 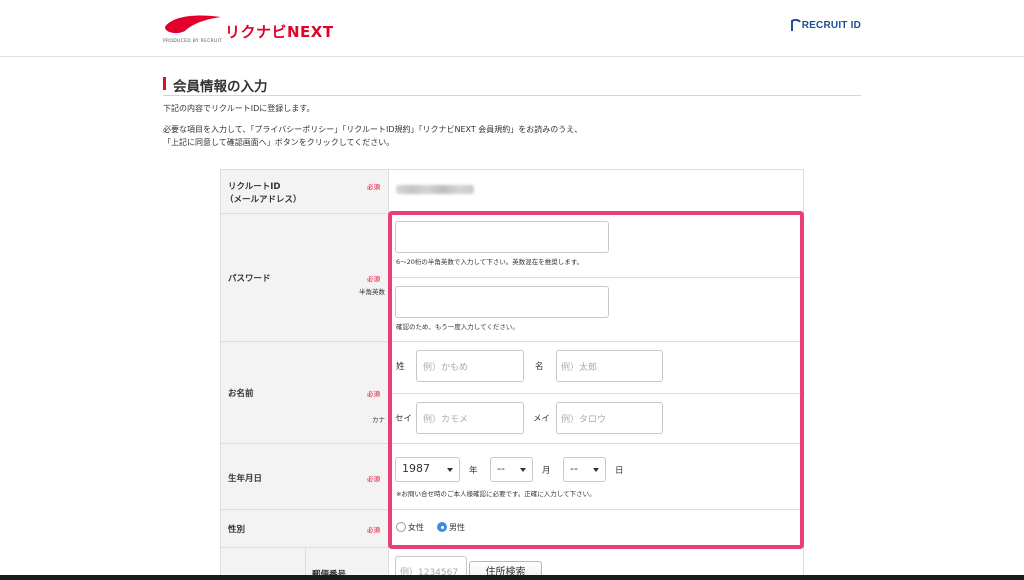 What do you see at coordinates (457, 527) in the screenshot?
I see `gender-male-label: 男性` at bounding box center [457, 527].